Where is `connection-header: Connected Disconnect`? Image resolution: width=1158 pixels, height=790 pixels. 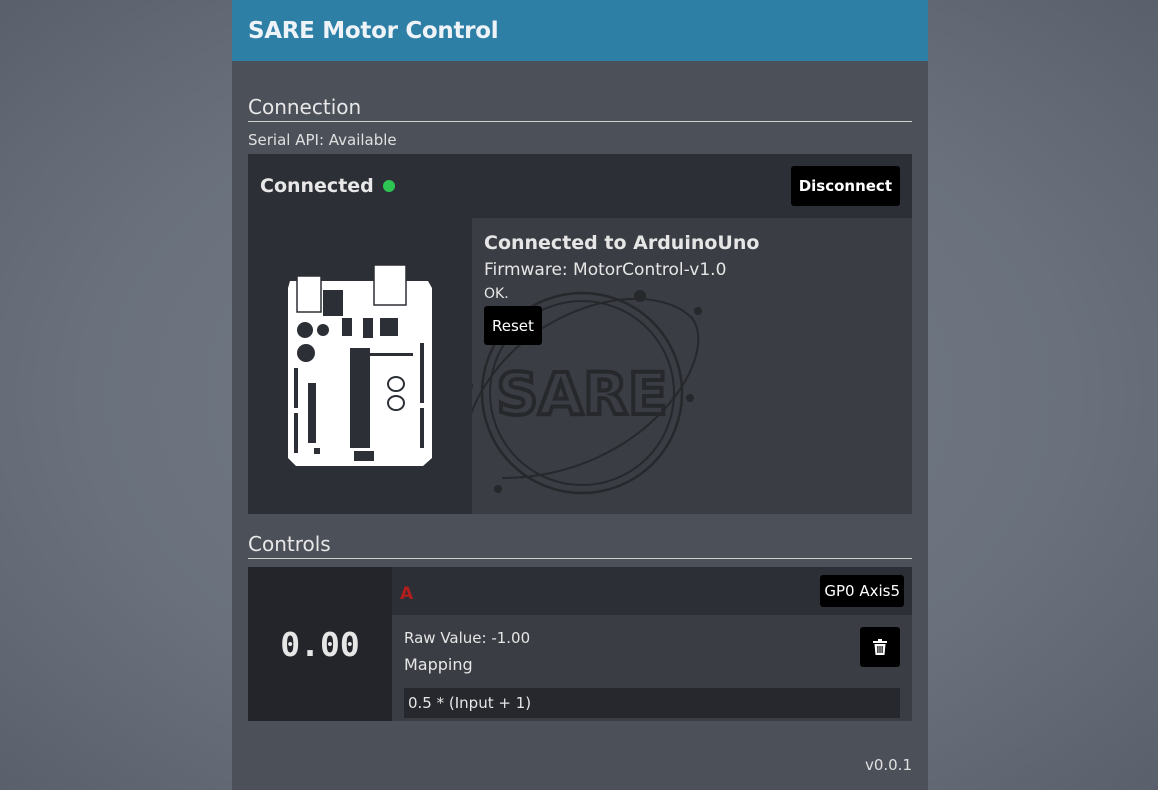 connection-header: Connected Disconnect is located at coordinates (580, 186).